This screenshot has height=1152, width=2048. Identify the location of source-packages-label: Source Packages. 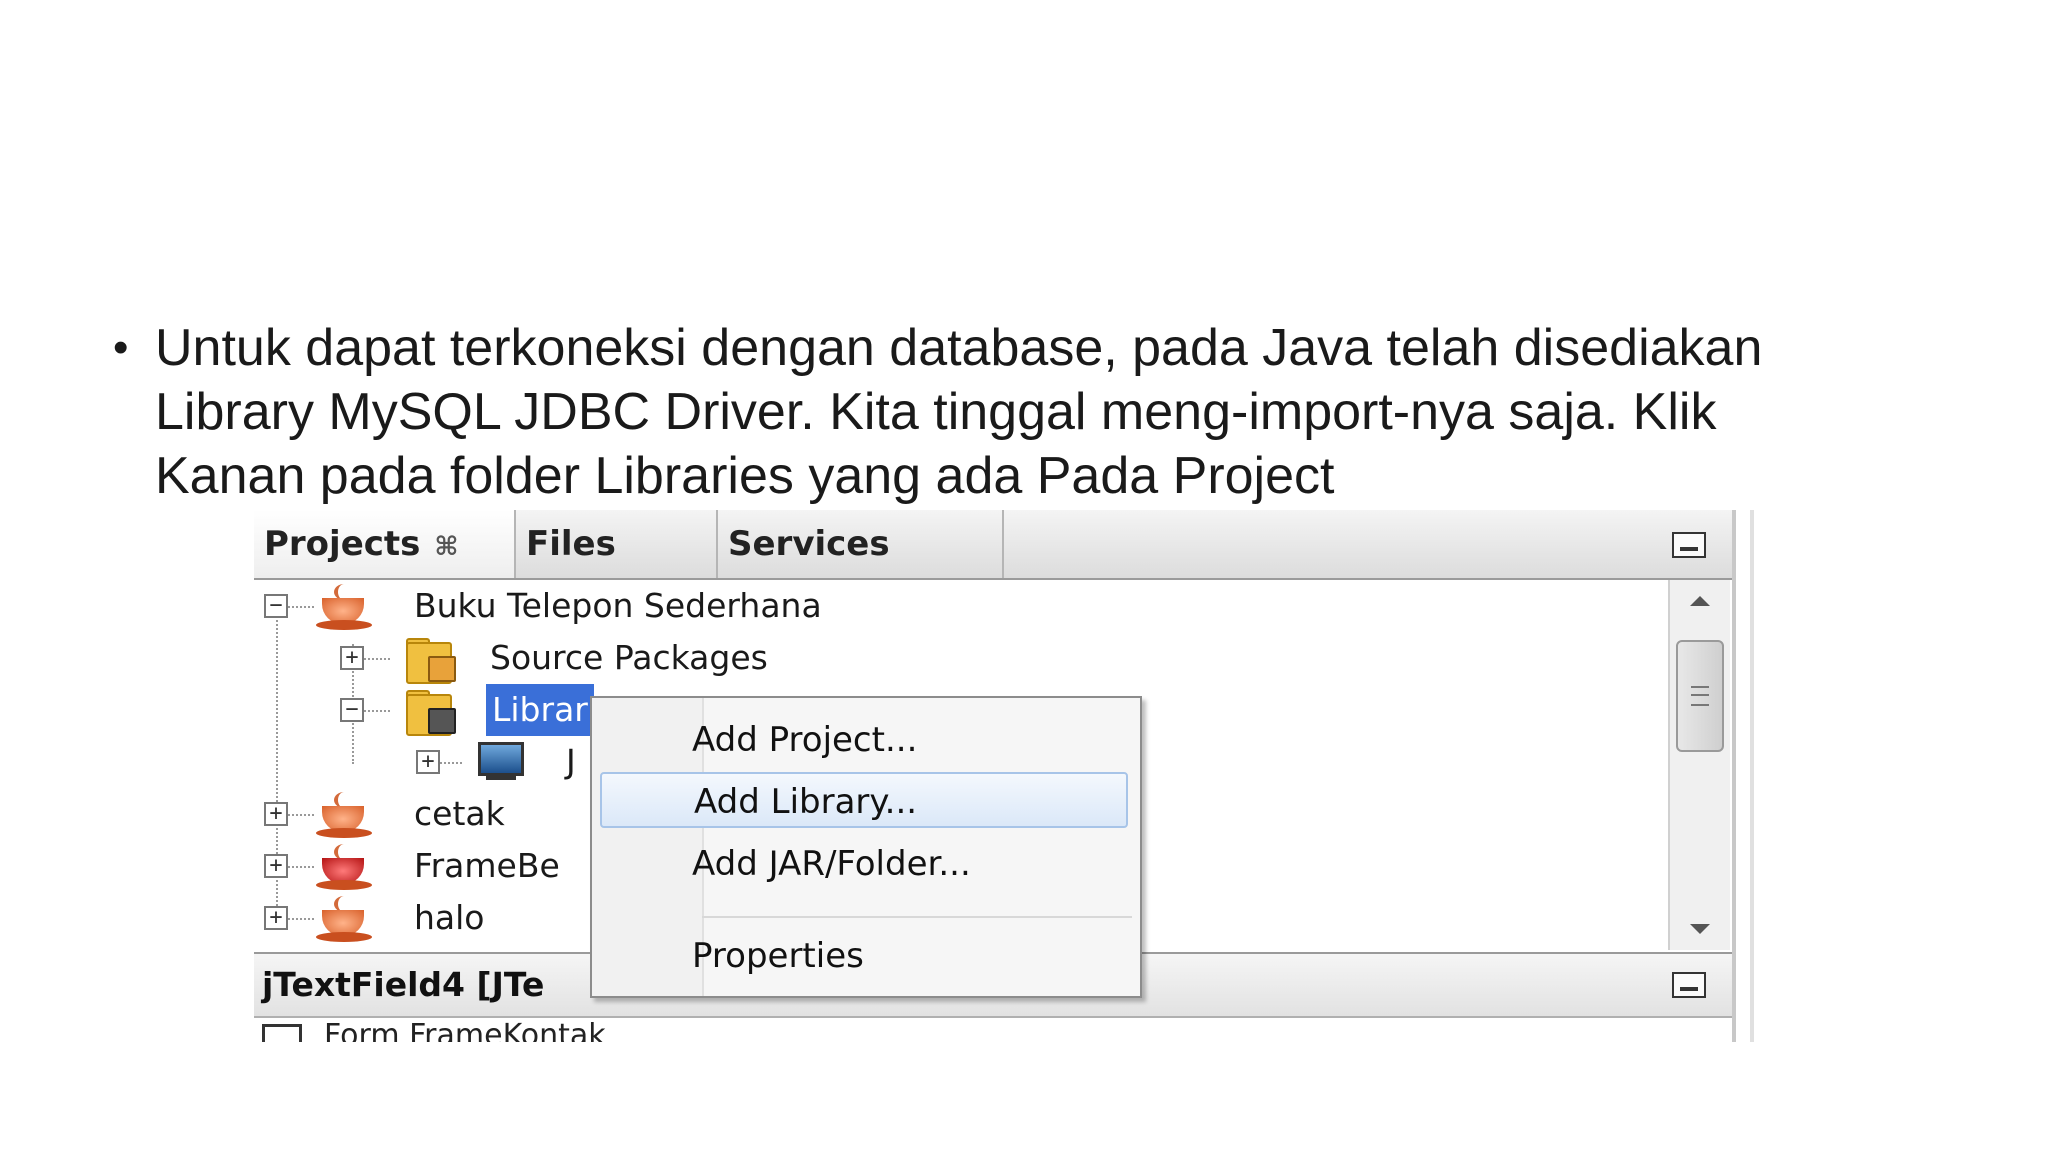
(629, 657).